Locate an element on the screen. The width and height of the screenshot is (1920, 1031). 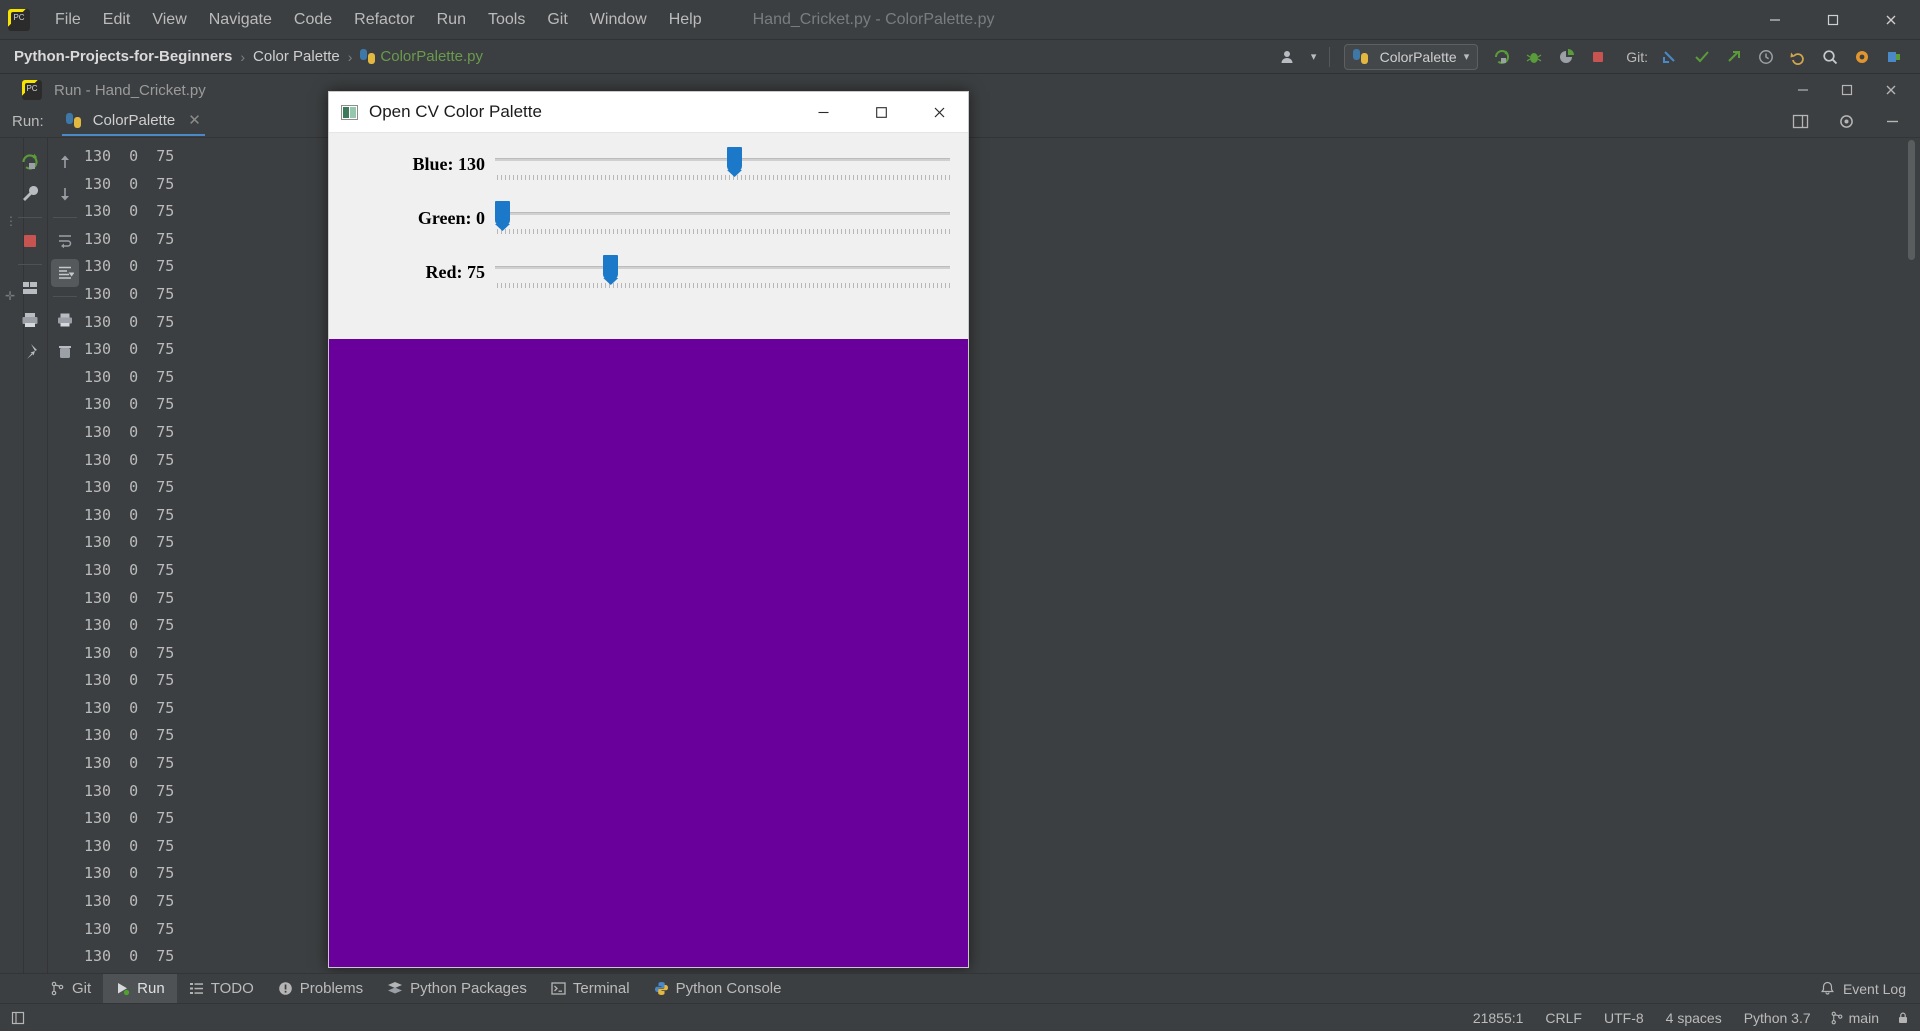
breadcrumb-file: ColorPalette.py is located at coordinates (431, 56).